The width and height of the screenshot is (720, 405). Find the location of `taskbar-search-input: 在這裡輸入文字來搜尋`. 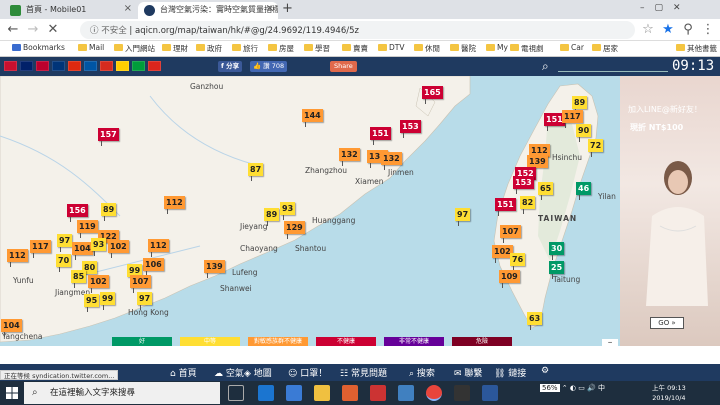

taskbar-search-input: 在這裡輸入文字來搜尋 is located at coordinates (122, 393).